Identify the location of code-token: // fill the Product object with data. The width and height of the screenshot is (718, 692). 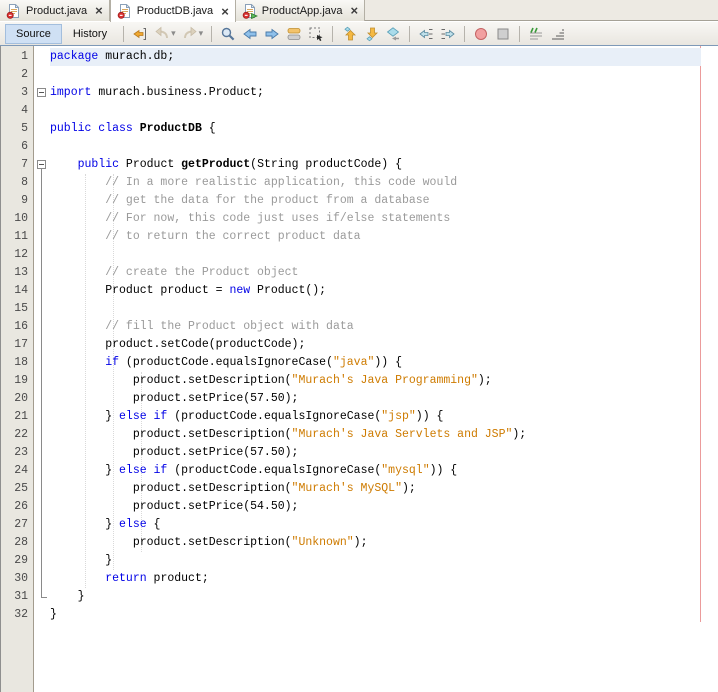
(202, 326).